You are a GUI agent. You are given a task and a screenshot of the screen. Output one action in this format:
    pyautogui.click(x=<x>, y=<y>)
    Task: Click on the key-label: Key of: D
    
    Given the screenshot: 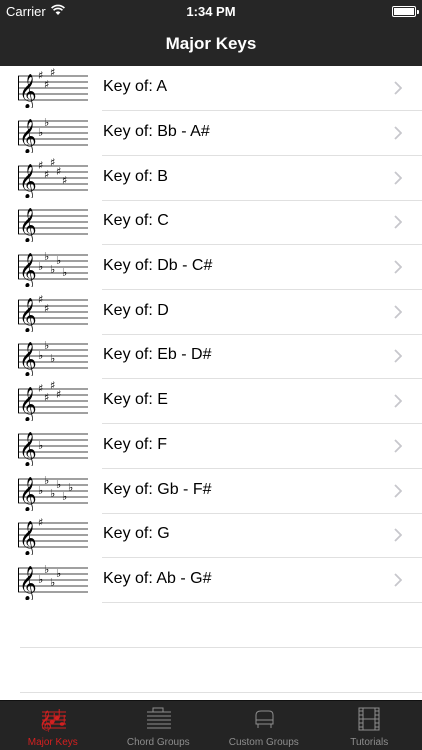 What is the action you would take?
    pyautogui.click(x=136, y=310)
    